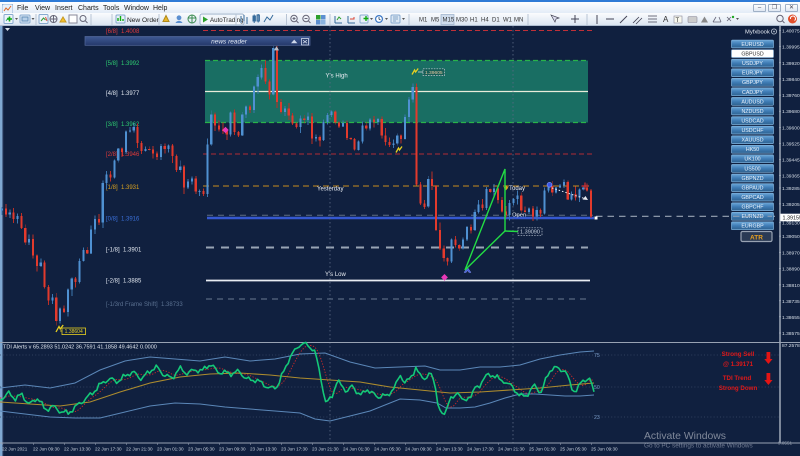 The width and height of the screenshot is (800, 456). Describe the element at coordinates (423, 21) in the screenshot. I see `svg-text: M1` at that location.